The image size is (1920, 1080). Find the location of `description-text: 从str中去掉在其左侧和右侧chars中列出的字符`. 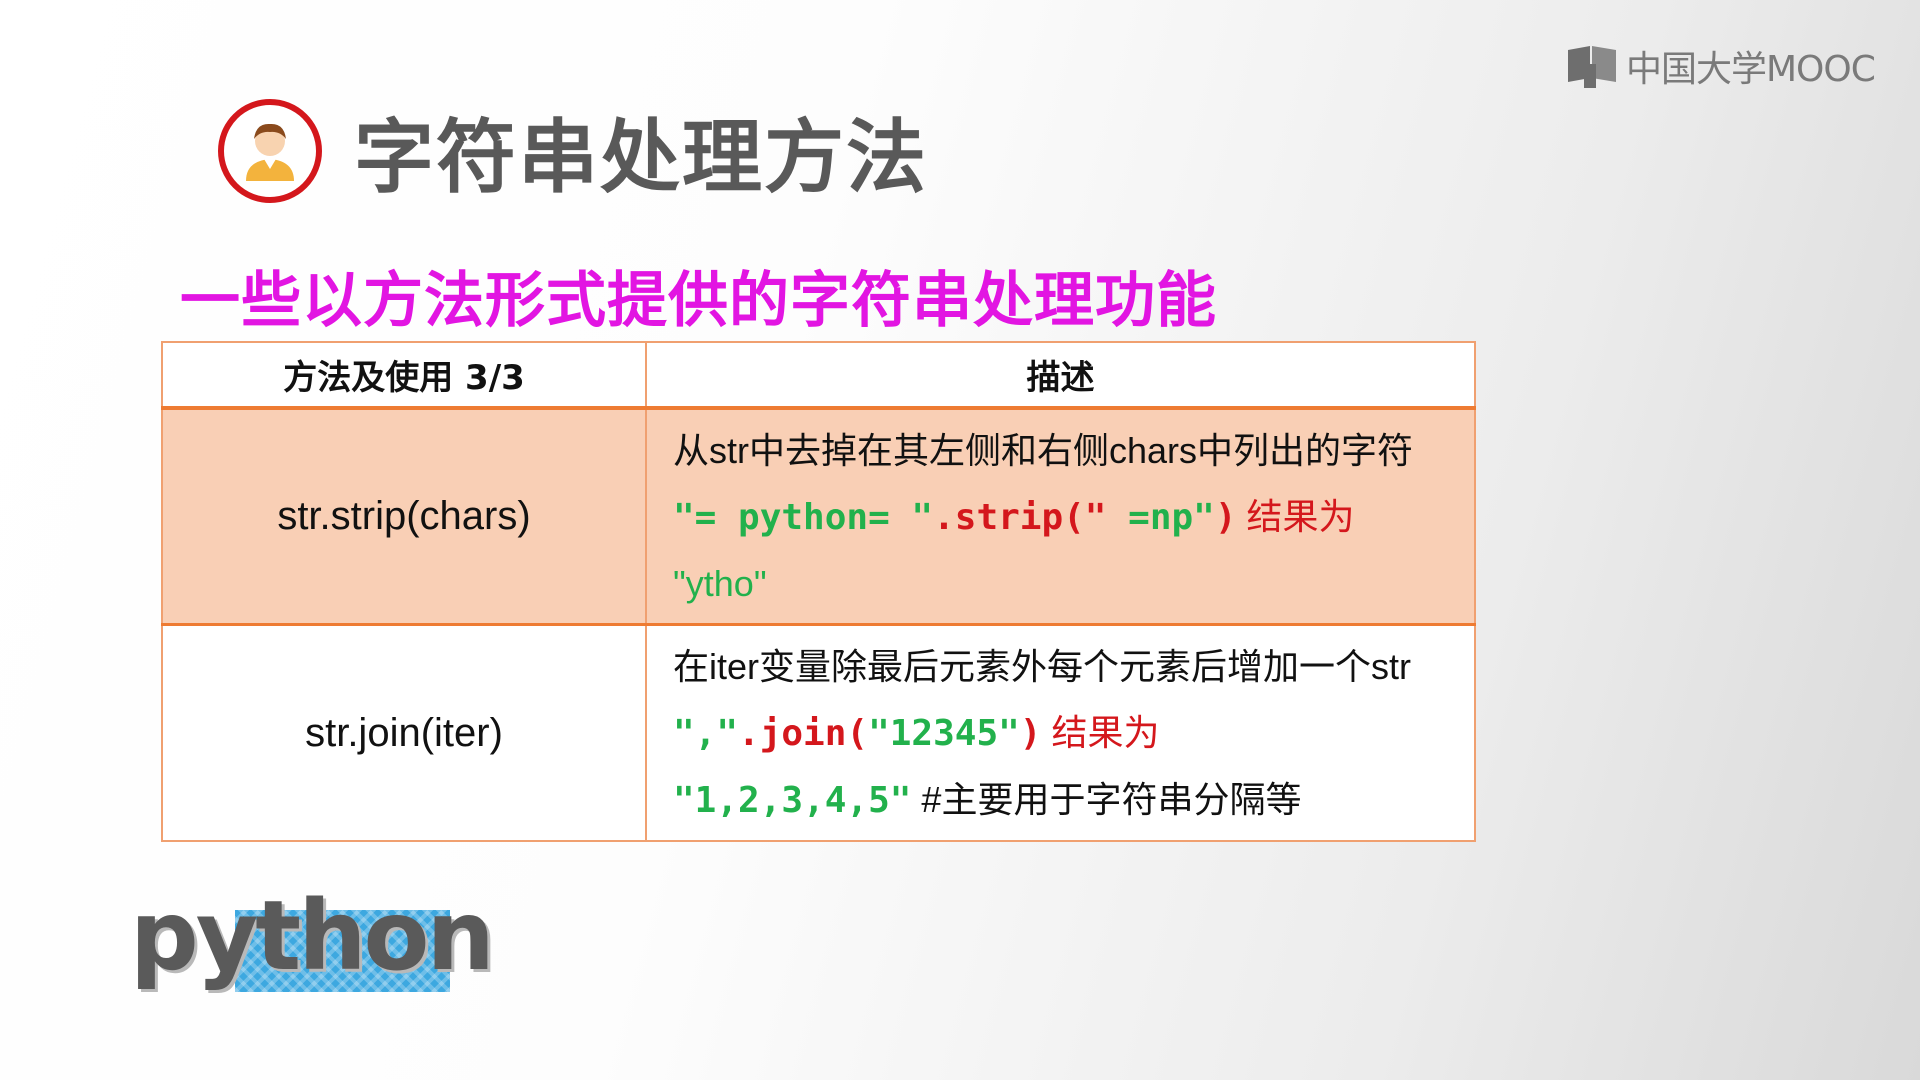

description-text: 从str中去掉在其左侧和右侧chars中列出的字符 is located at coordinates (1043, 450).